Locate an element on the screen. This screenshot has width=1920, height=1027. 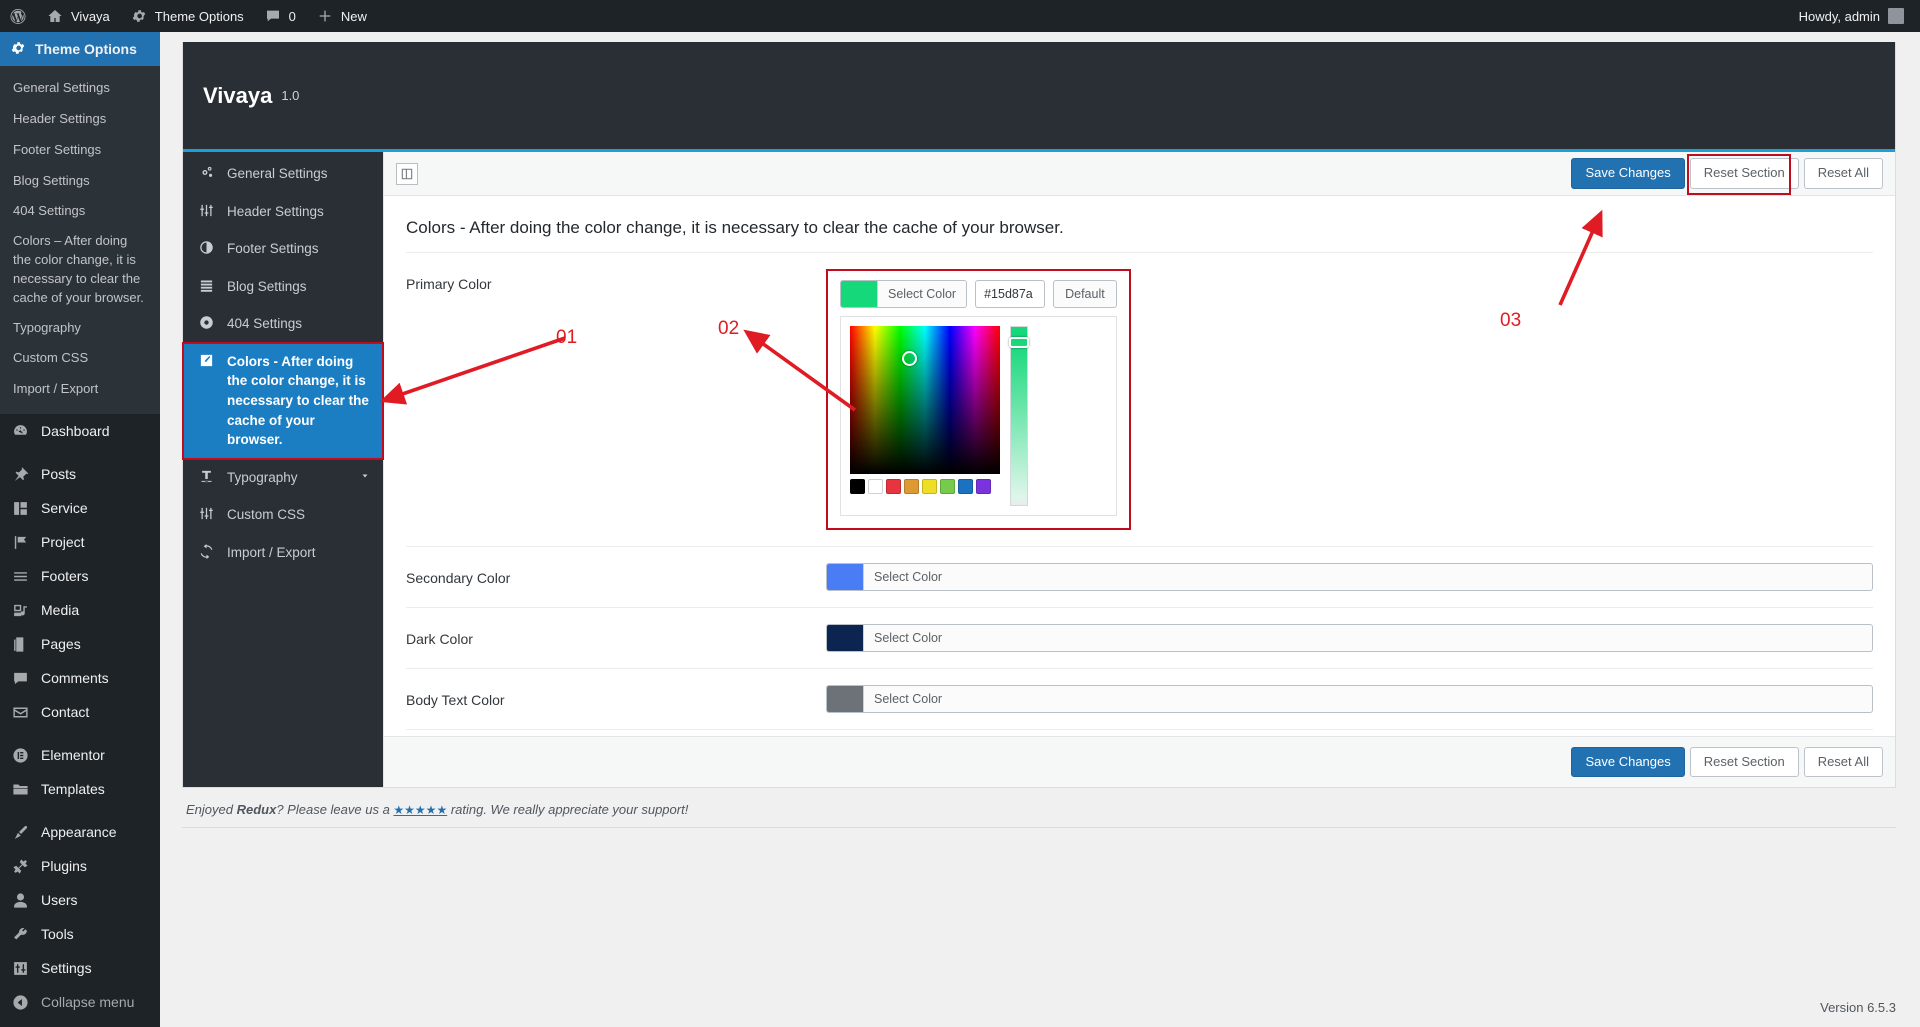
menu-separator is located at coordinates (80, 810).